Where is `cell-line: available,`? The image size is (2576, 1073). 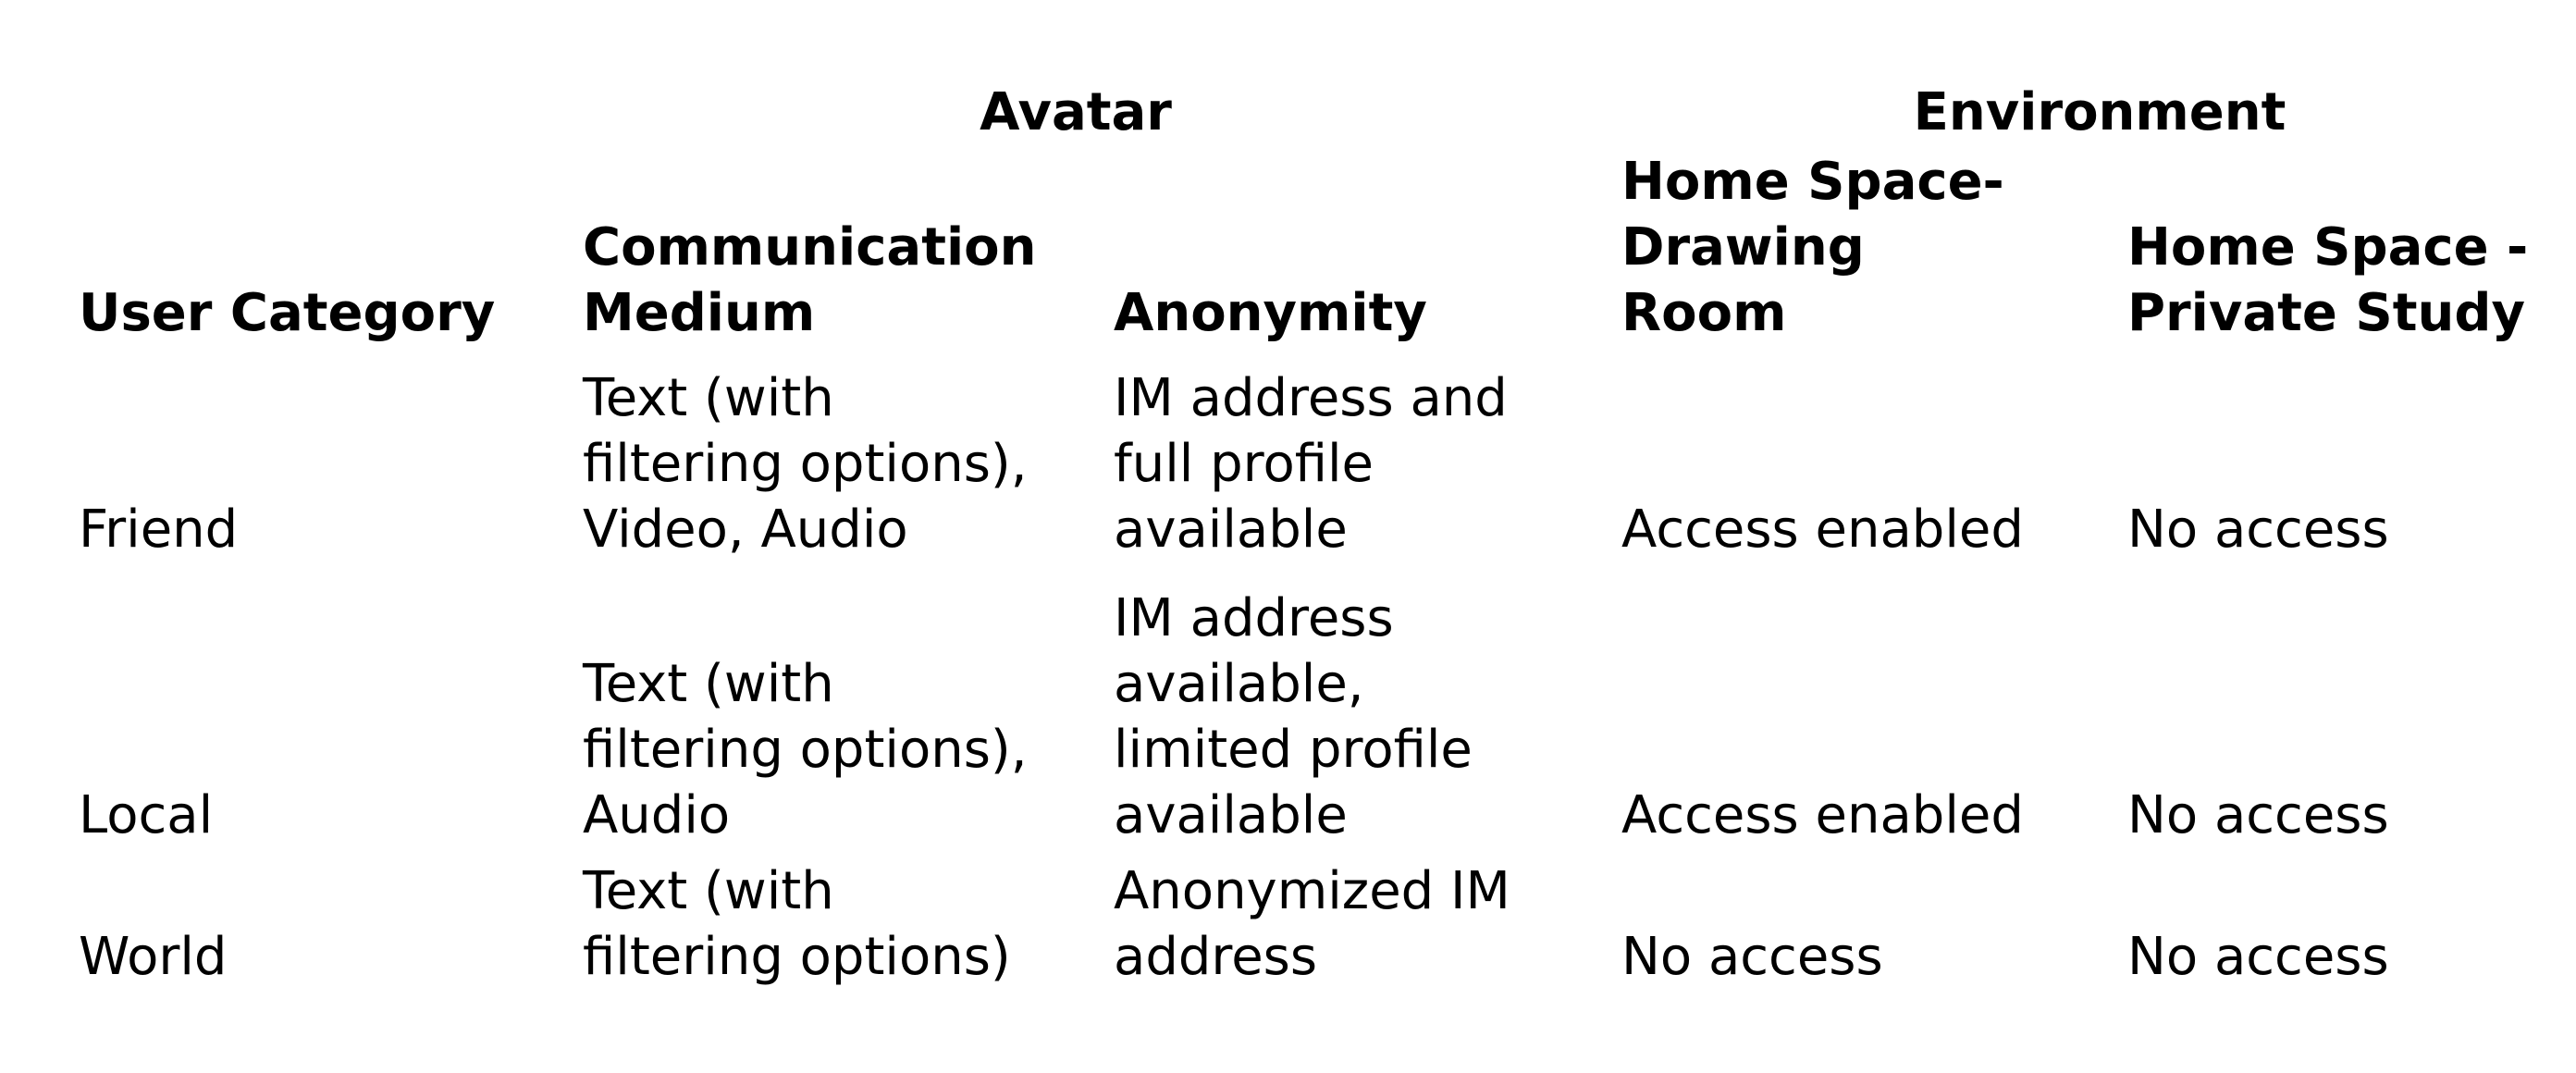 cell-line: available, is located at coordinates (1239, 684).